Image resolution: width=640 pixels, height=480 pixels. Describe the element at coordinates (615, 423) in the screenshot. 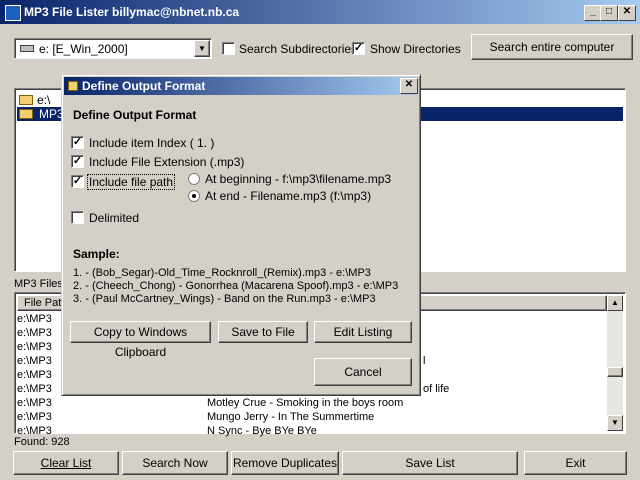

I see `scroll-down-arrow-icon: ▼` at that location.